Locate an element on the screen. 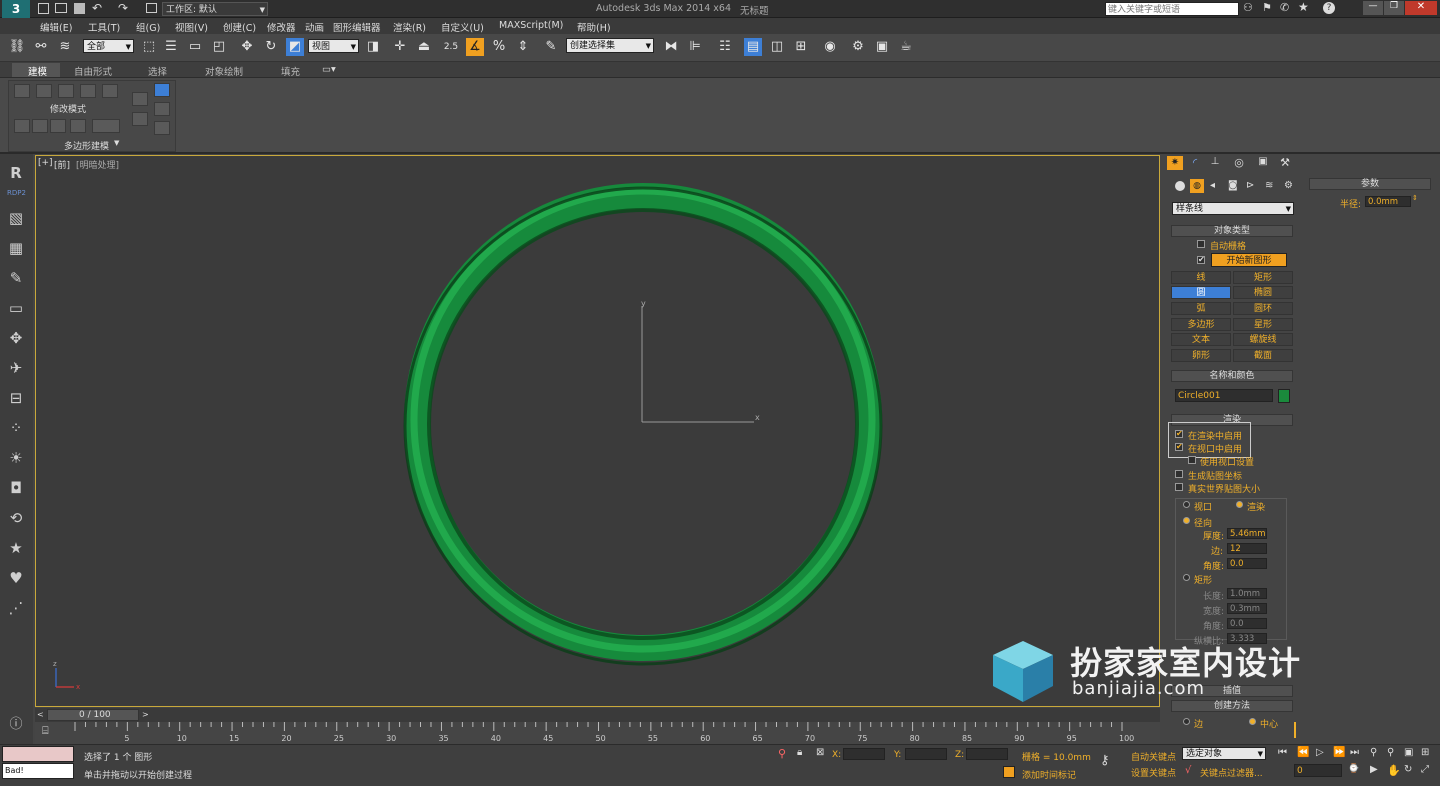 The height and width of the screenshot is (786, 1440). zoom-extents-all-icon: ⊞ is located at coordinates (1425, 752).